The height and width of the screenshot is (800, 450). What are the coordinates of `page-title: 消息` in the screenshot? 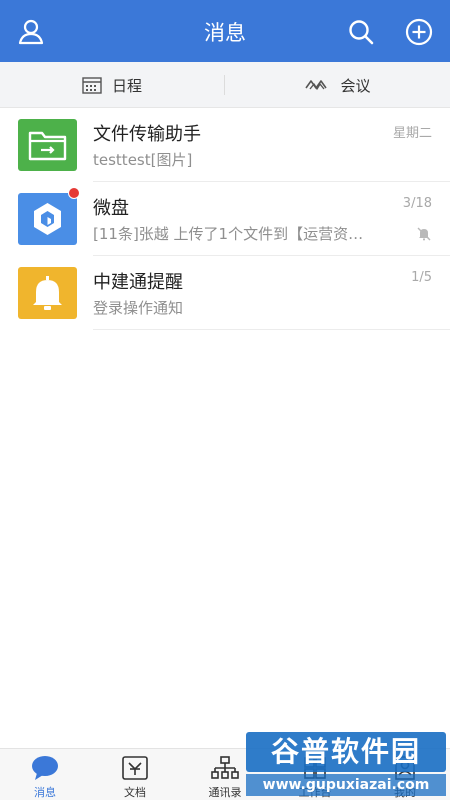 It's located at (225, 33).